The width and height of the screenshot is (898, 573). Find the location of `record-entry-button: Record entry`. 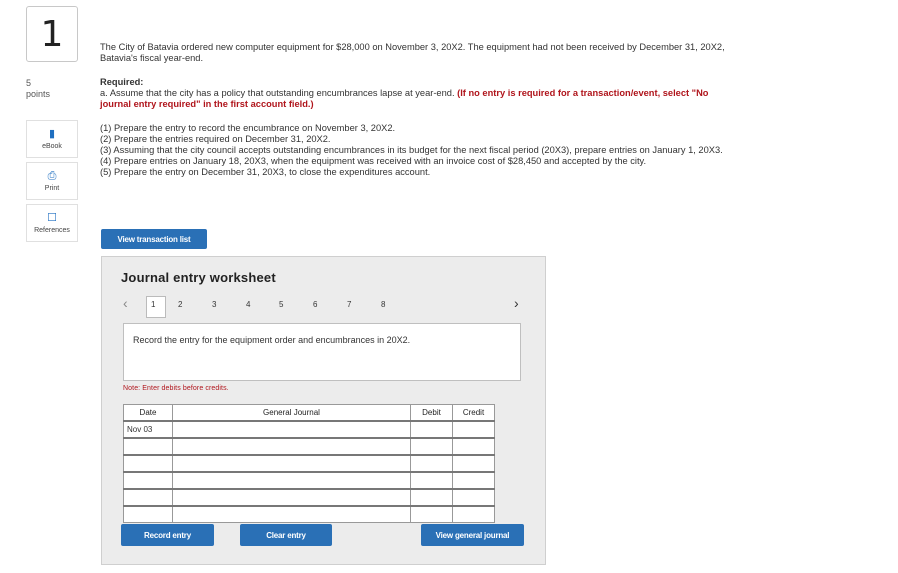

record-entry-button: Record entry is located at coordinates (167, 535).